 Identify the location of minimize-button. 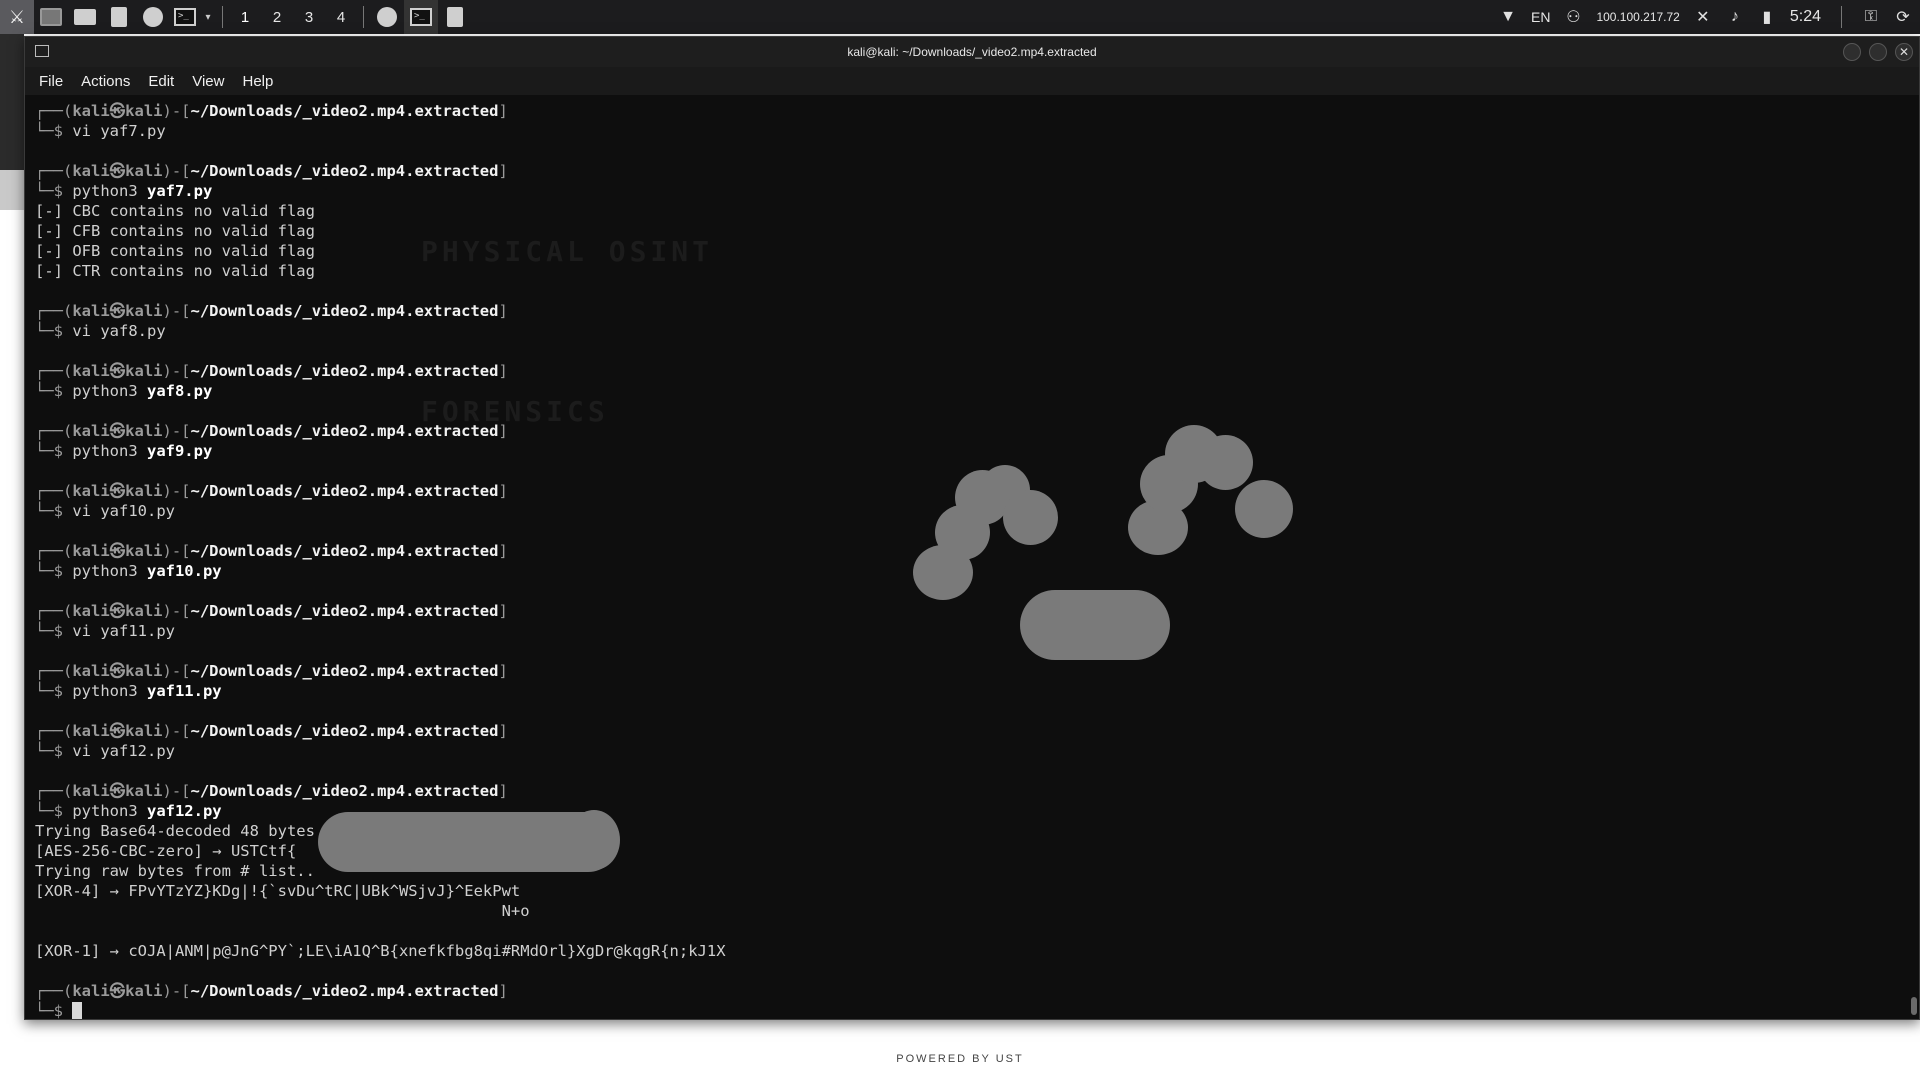
(1852, 52).